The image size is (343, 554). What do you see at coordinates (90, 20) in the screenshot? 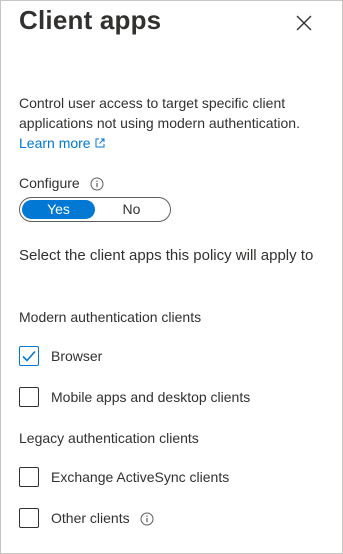
I see `page-title: Client apps` at bounding box center [90, 20].